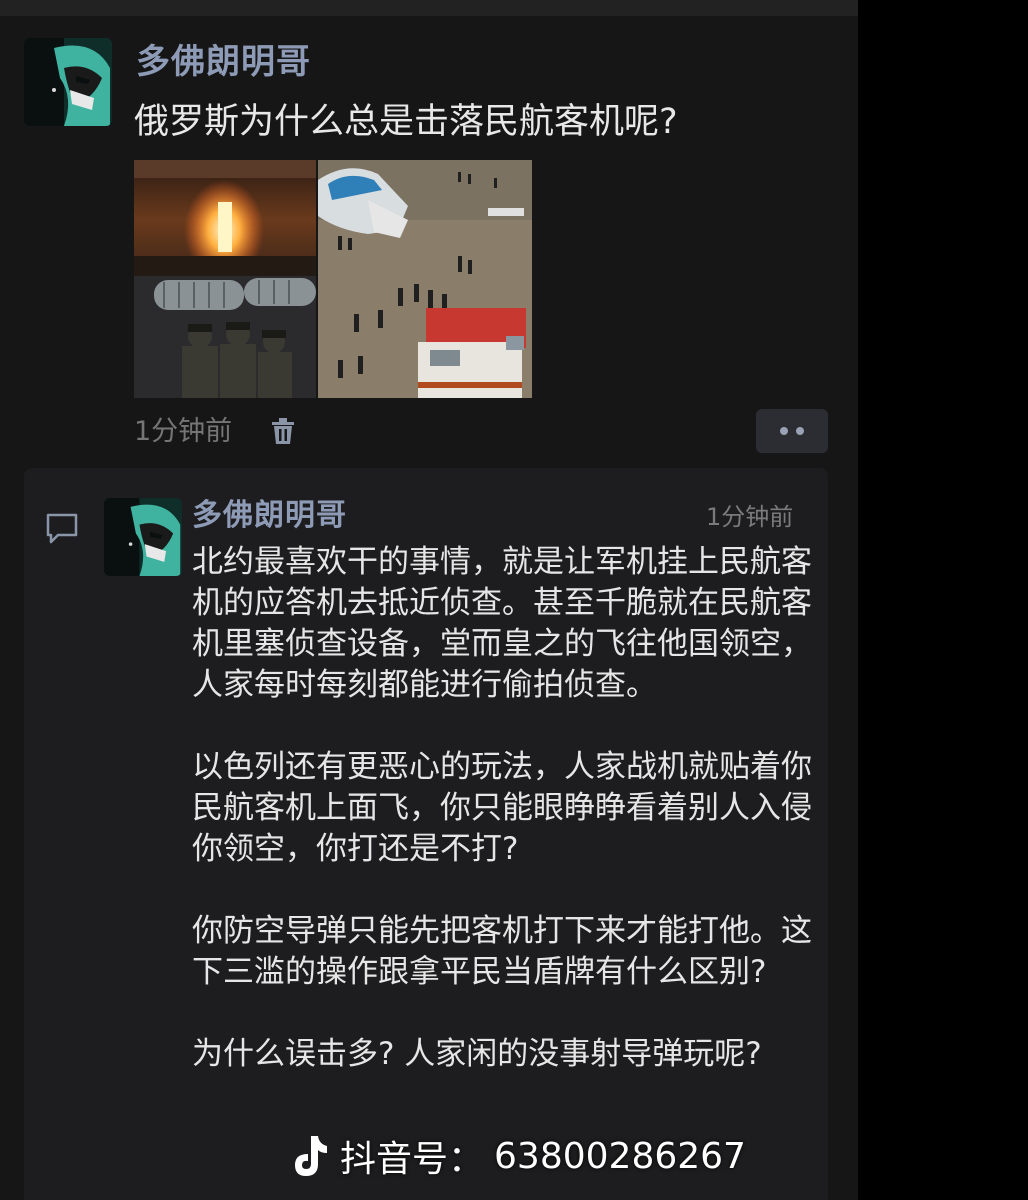 This screenshot has width=1028, height=1200. What do you see at coordinates (183, 431) in the screenshot?
I see `post-timestamp: 1分钟前` at bounding box center [183, 431].